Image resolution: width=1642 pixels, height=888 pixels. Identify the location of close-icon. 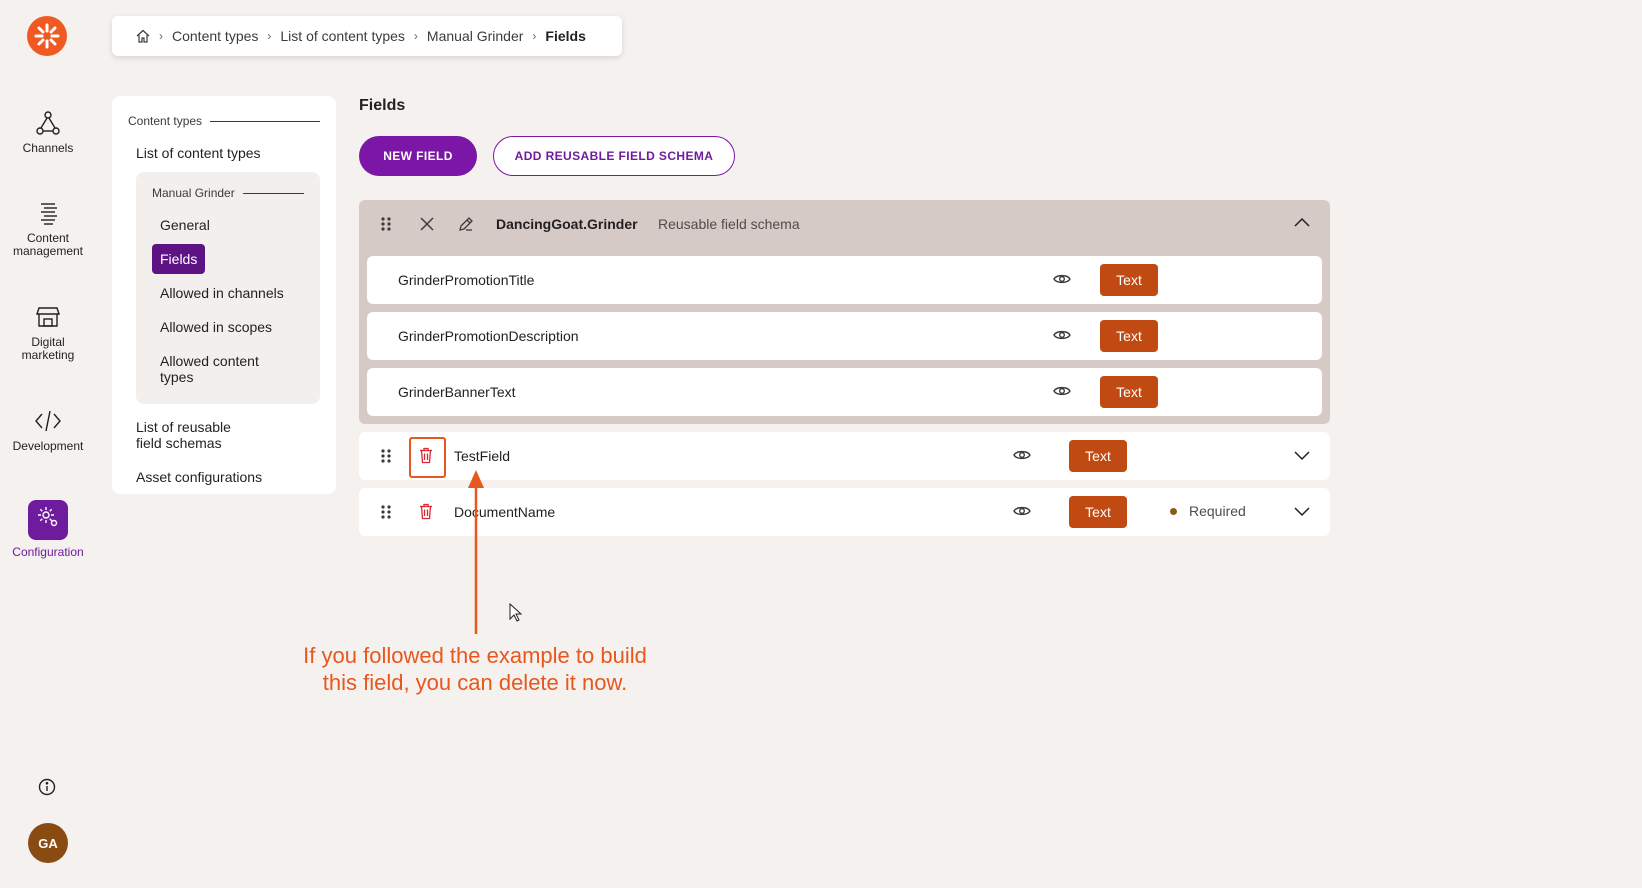
(427, 224).